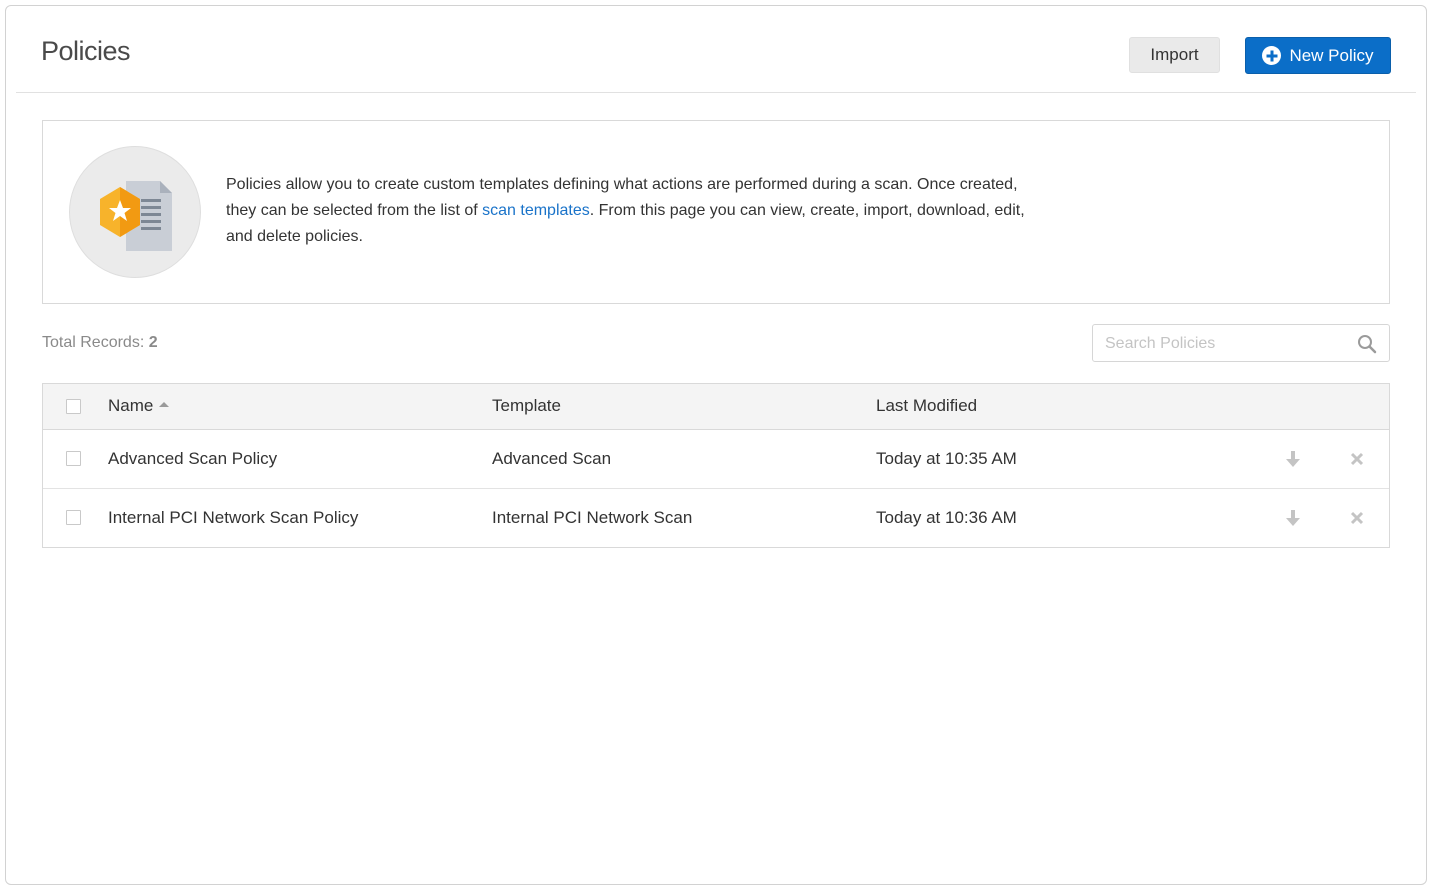 The height and width of the screenshot is (885, 1430). I want to click on policy-graphic, so click(135, 212).